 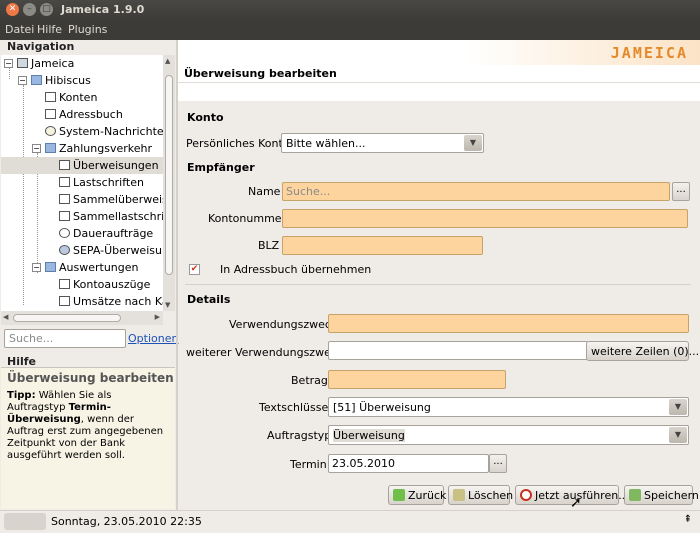 What do you see at coordinates (177, 275) in the screenshot?
I see `panel-divider` at bounding box center [177, 275].